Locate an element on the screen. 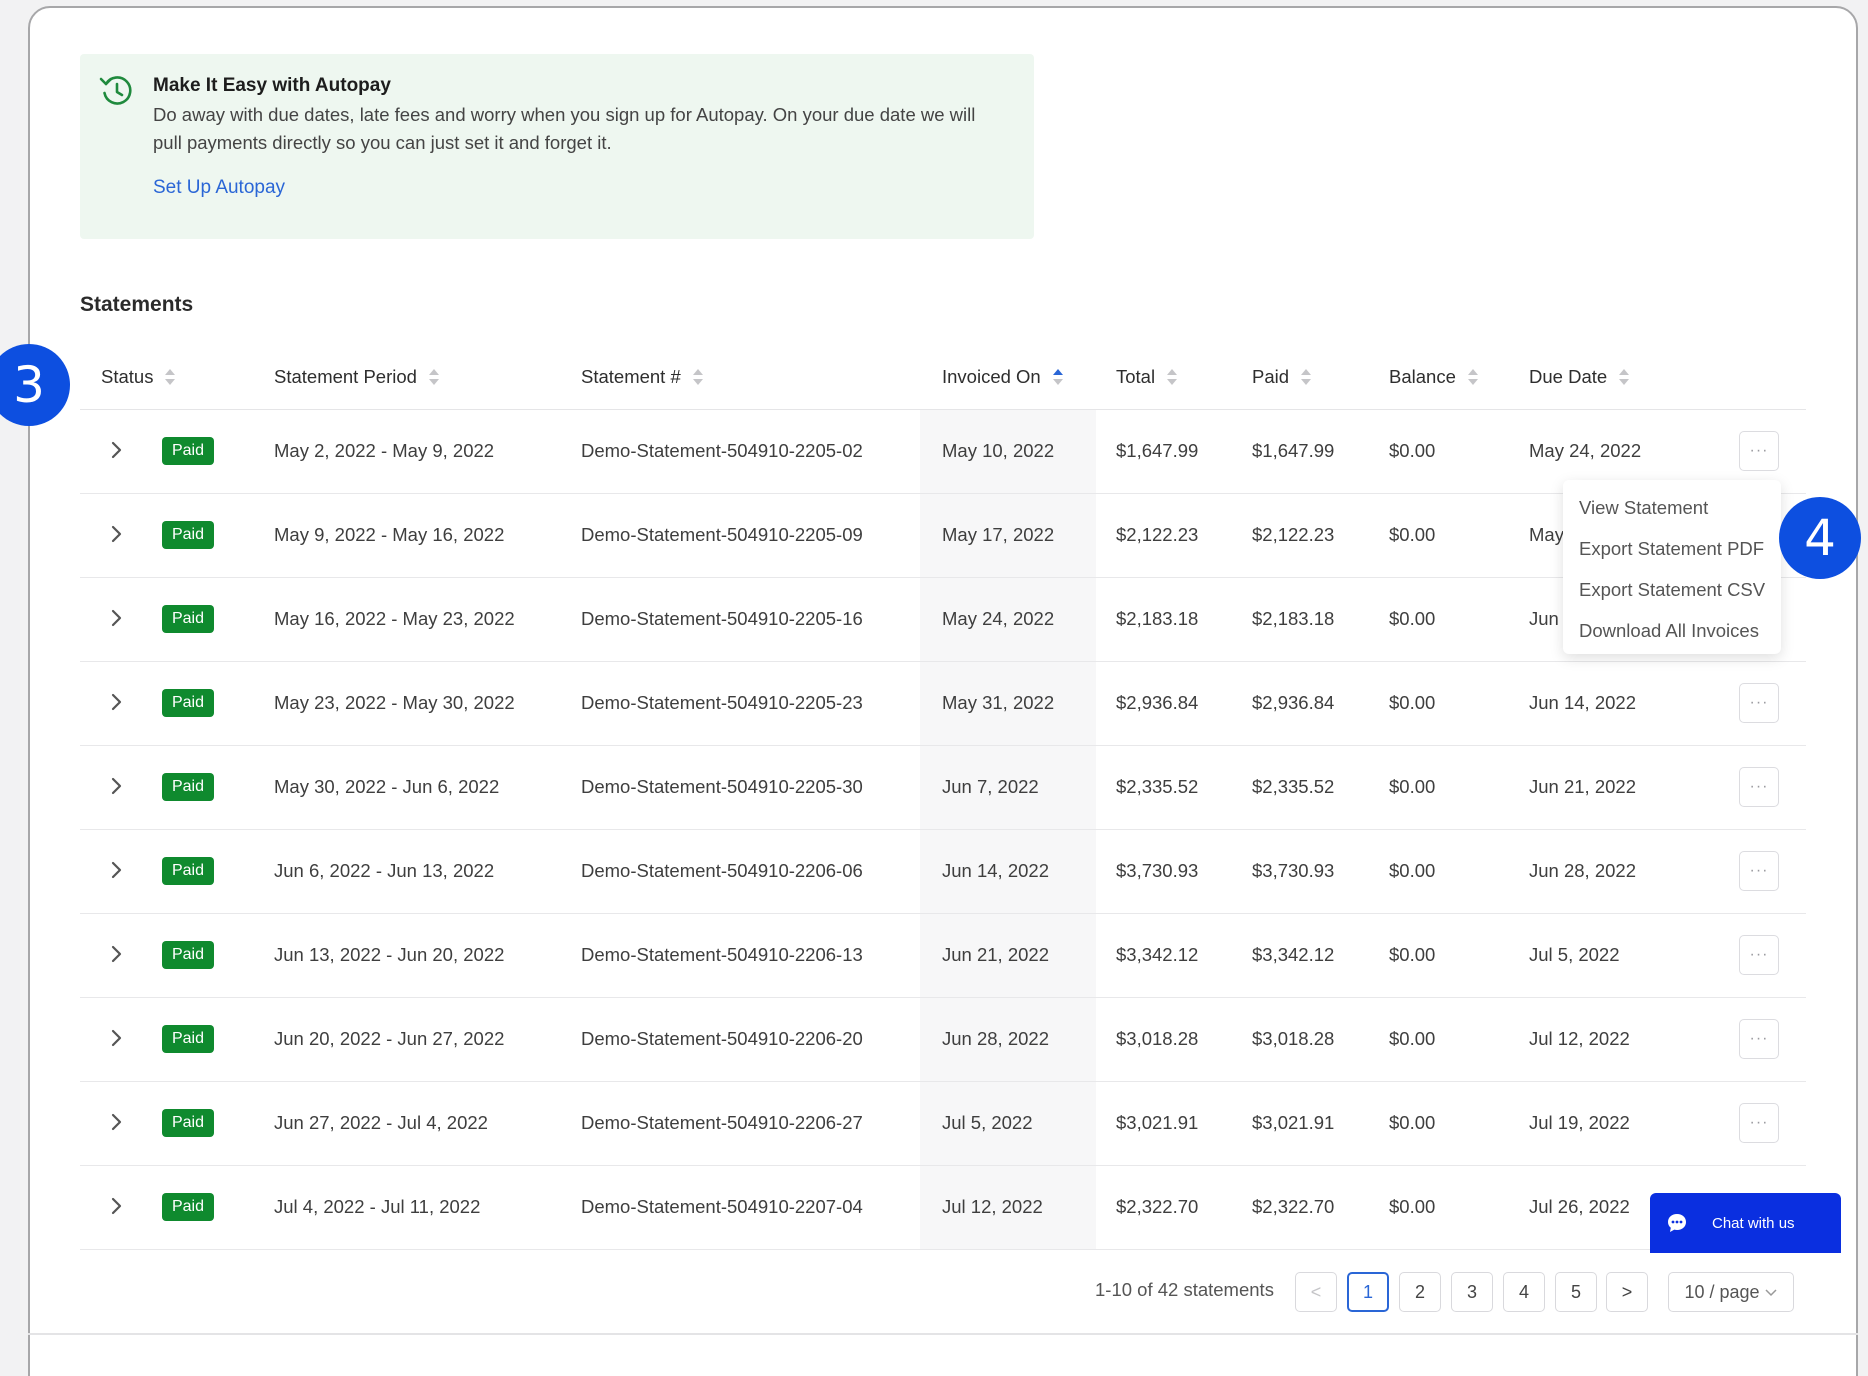  pagination-info: 1-10 of 42 statements is located at coordinates (1184, 1289).